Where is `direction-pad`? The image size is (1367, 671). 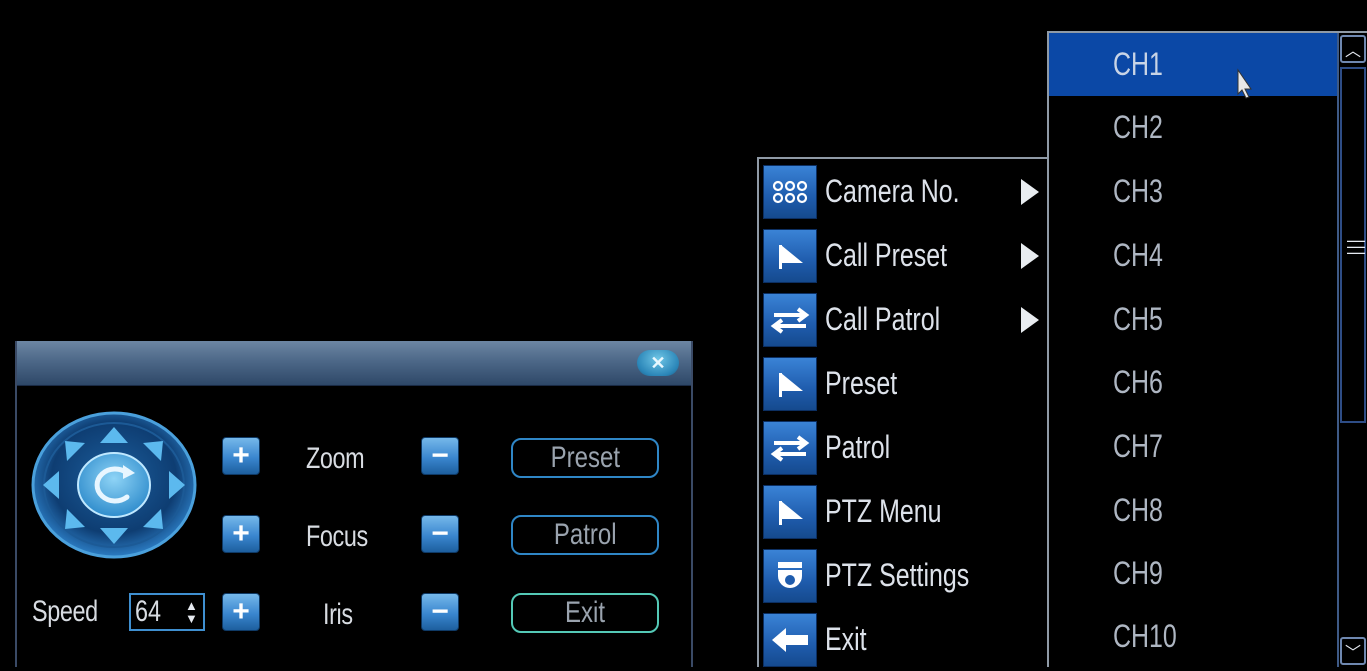 direction-pad is located at coordinates (114, 485).